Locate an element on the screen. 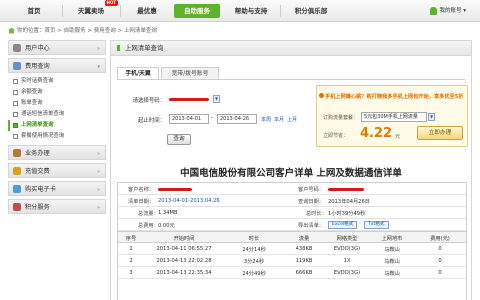  customer-no-label: 客户号码： is located at coordinates (311, 190).